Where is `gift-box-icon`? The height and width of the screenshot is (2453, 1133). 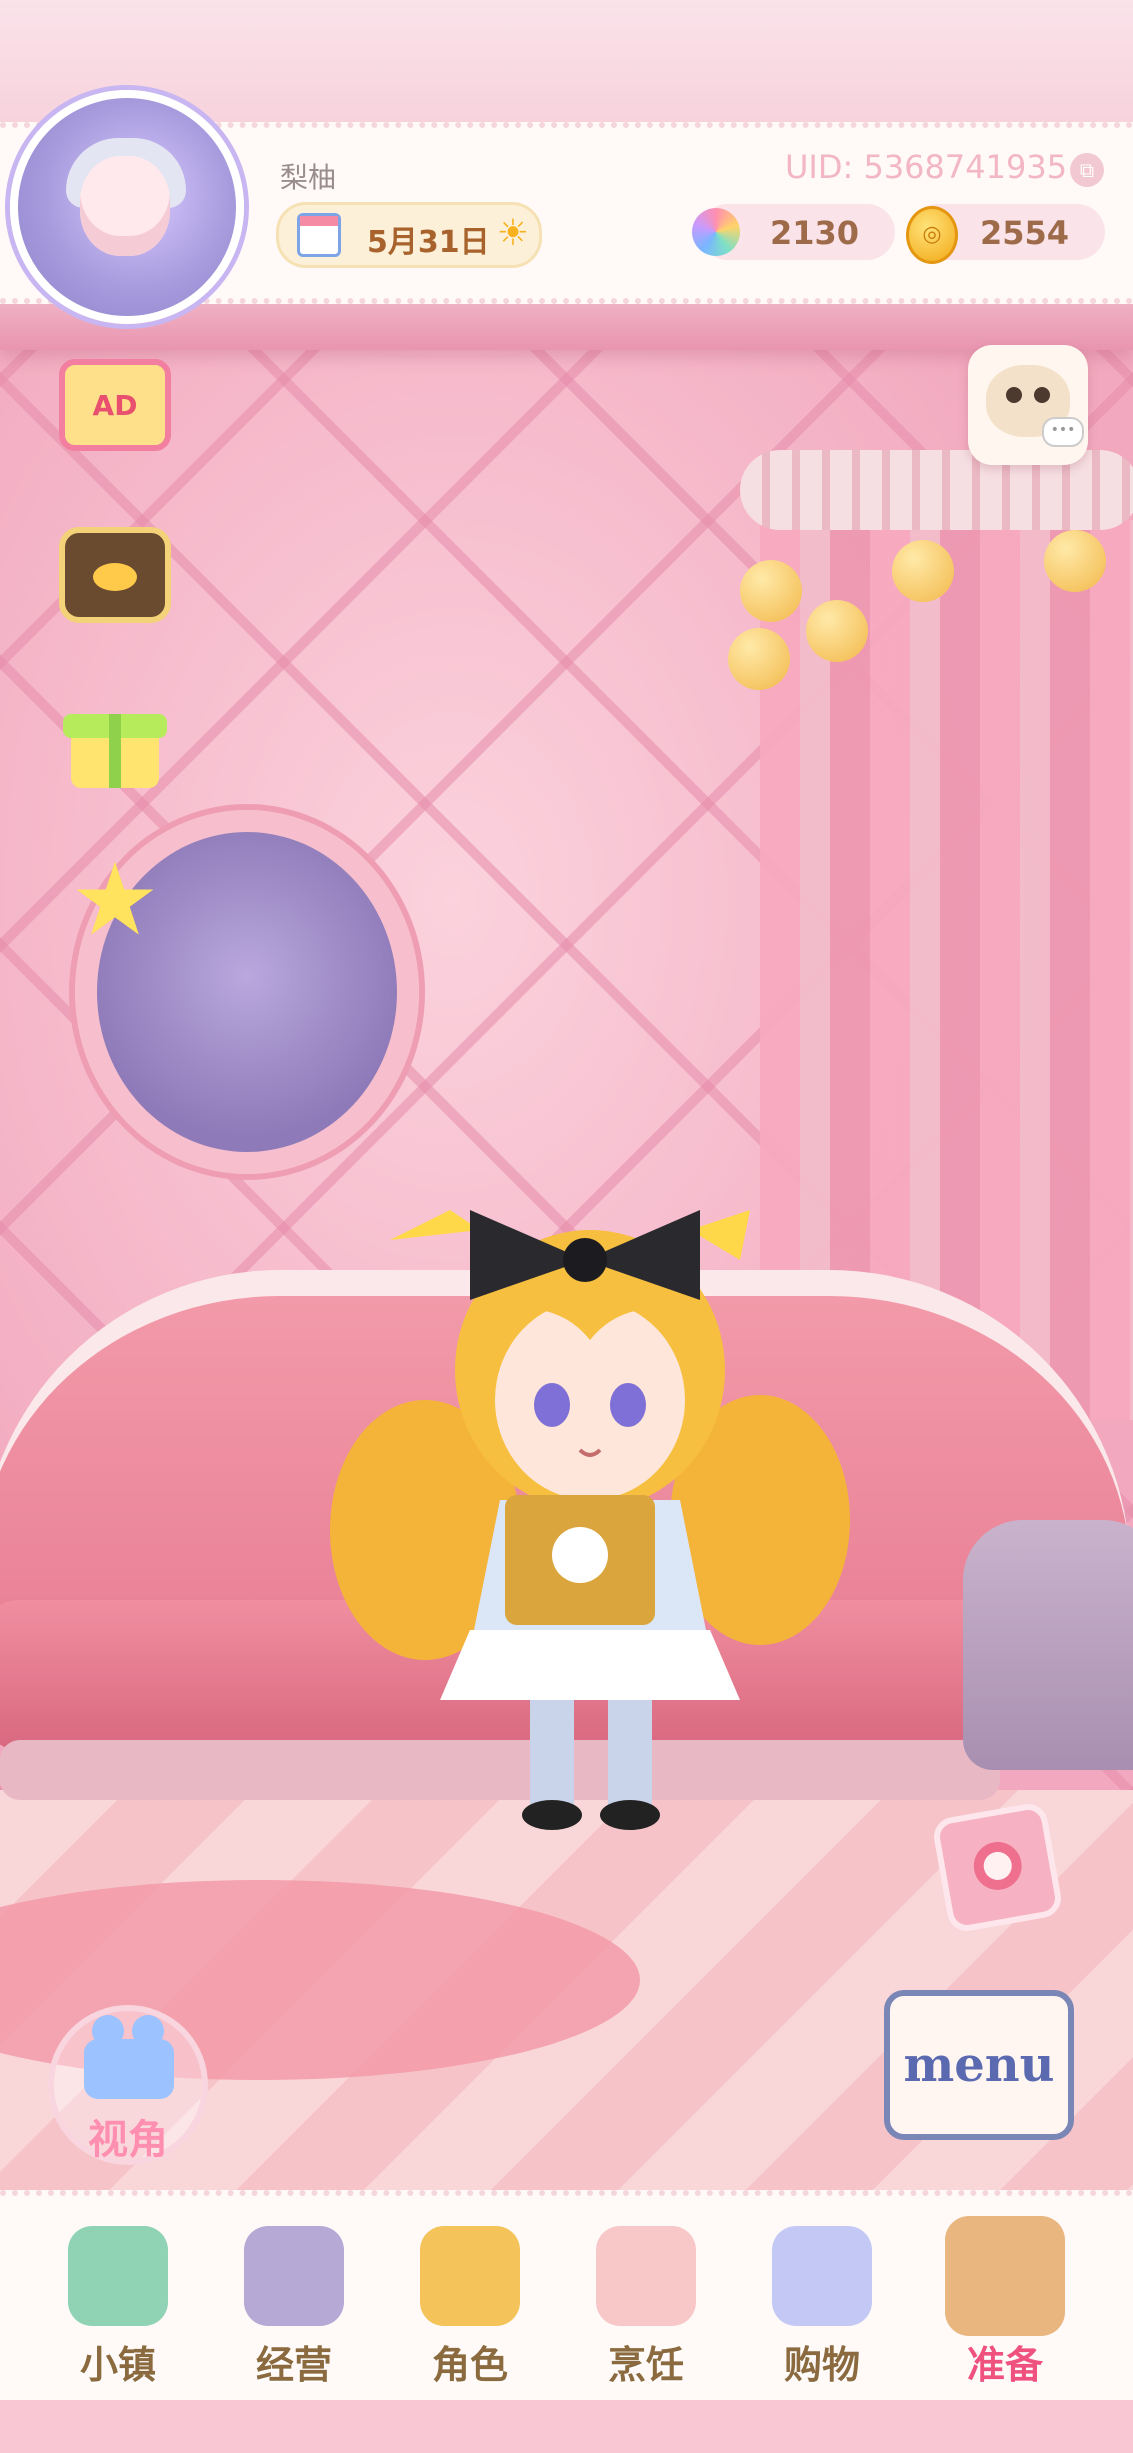 gift-box-icon is located at coordinates (115, 740).